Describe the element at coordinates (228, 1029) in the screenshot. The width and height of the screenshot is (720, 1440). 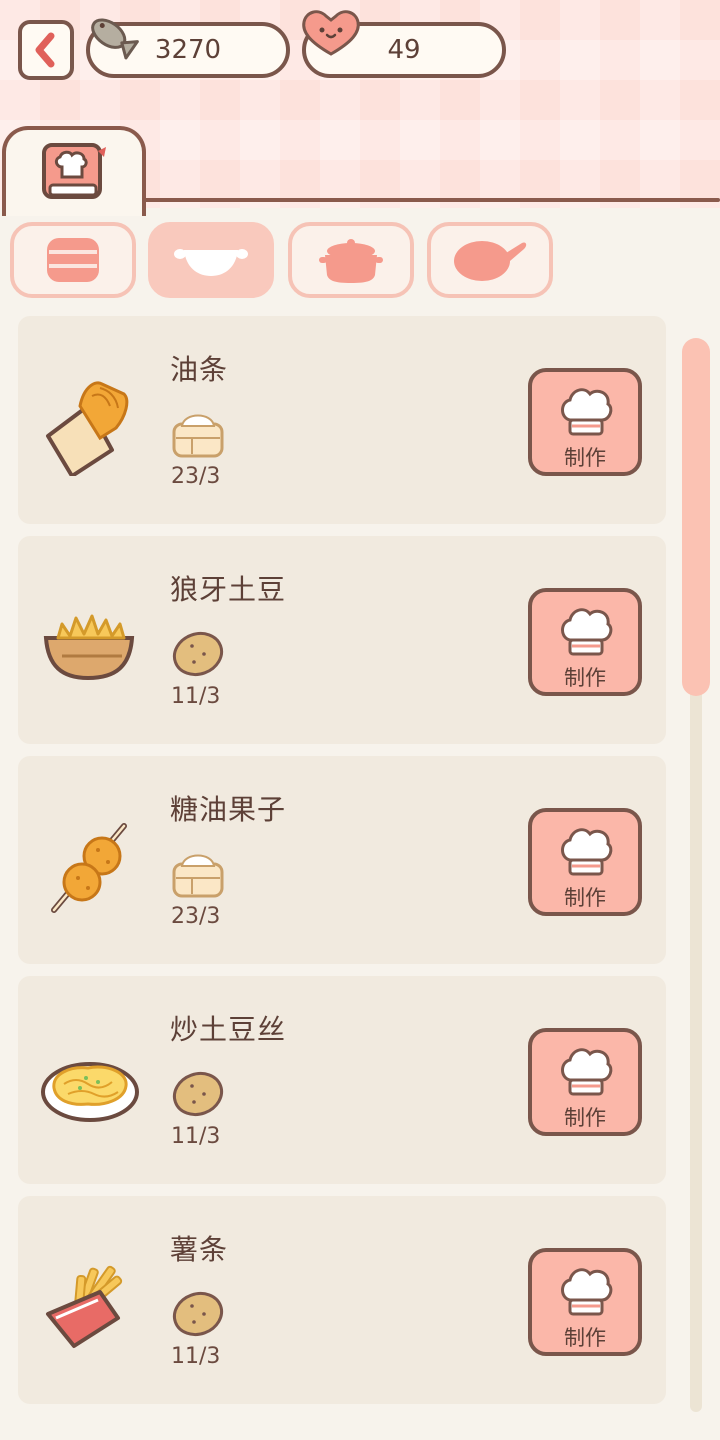
I see `recipe-name: 炒土豆丝` at that location.